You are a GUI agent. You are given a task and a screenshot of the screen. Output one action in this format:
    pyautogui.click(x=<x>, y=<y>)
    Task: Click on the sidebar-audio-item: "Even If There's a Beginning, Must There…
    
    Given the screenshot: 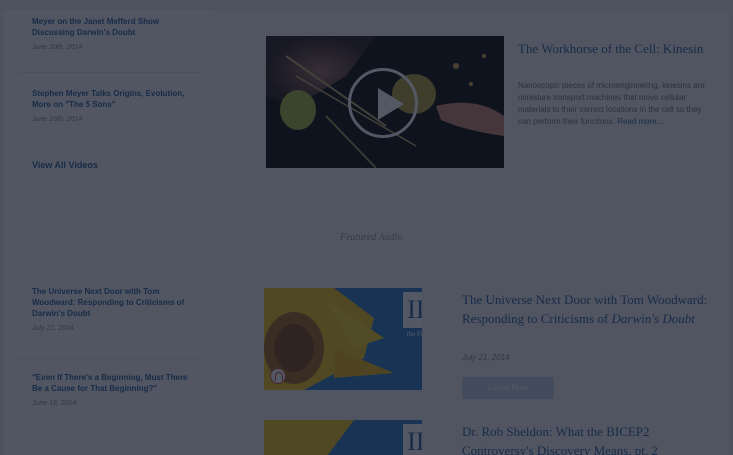 What is the action you would take?
    pyautogui.click(x=112, y=389)
    